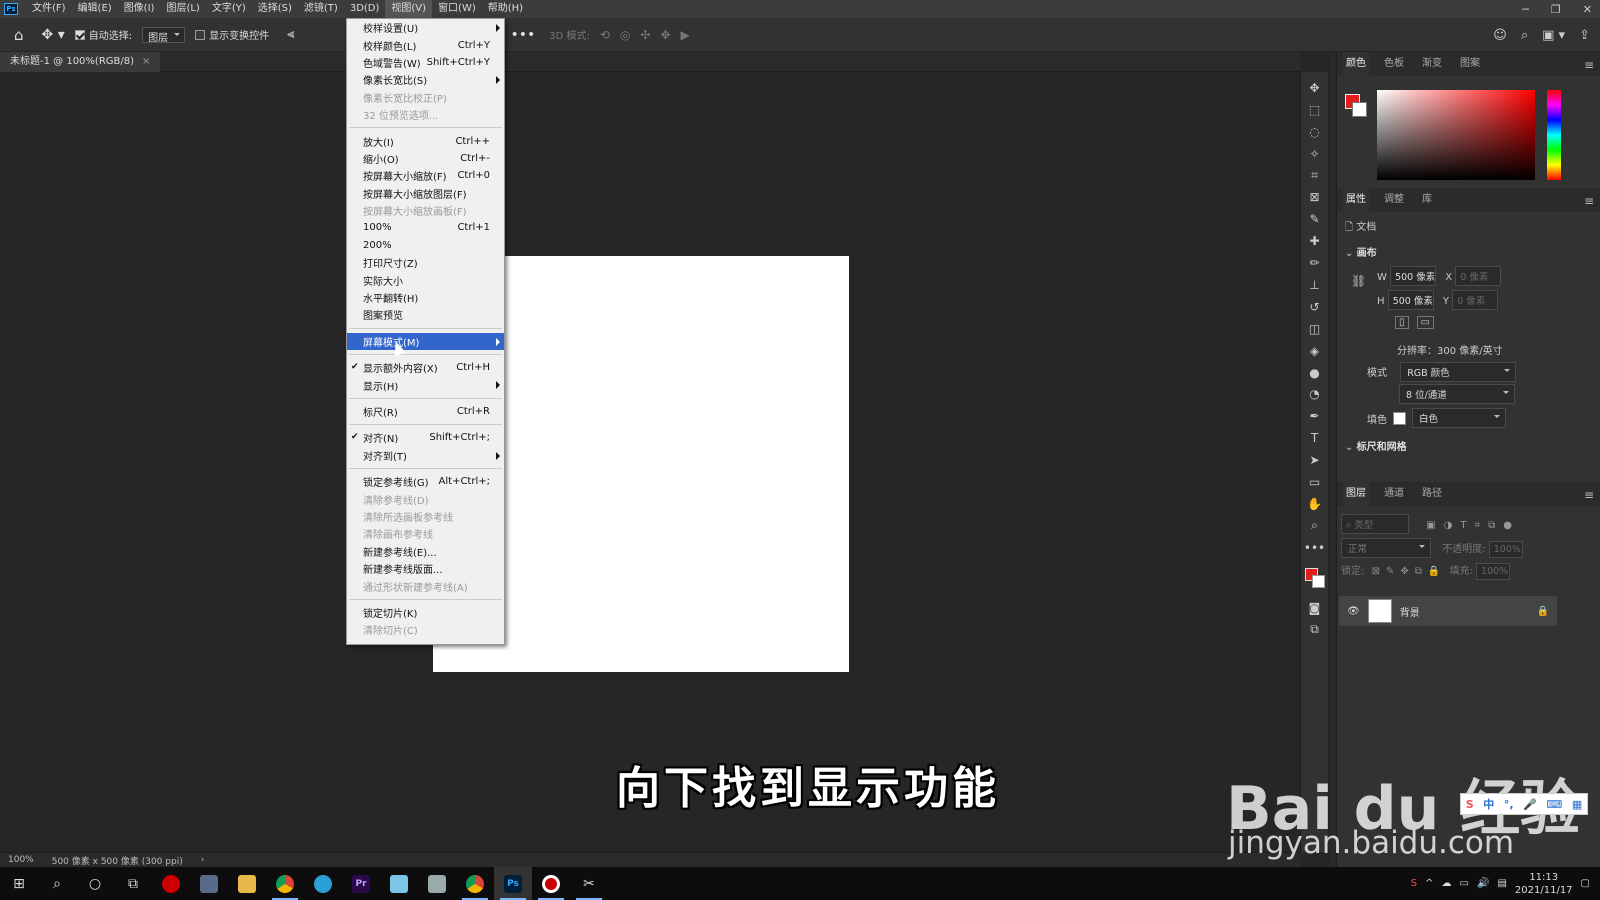  Describe the element at coordinates (1315, 241) in the screenshot. I see `healing-brush-tool-icon: ✚` at that location.